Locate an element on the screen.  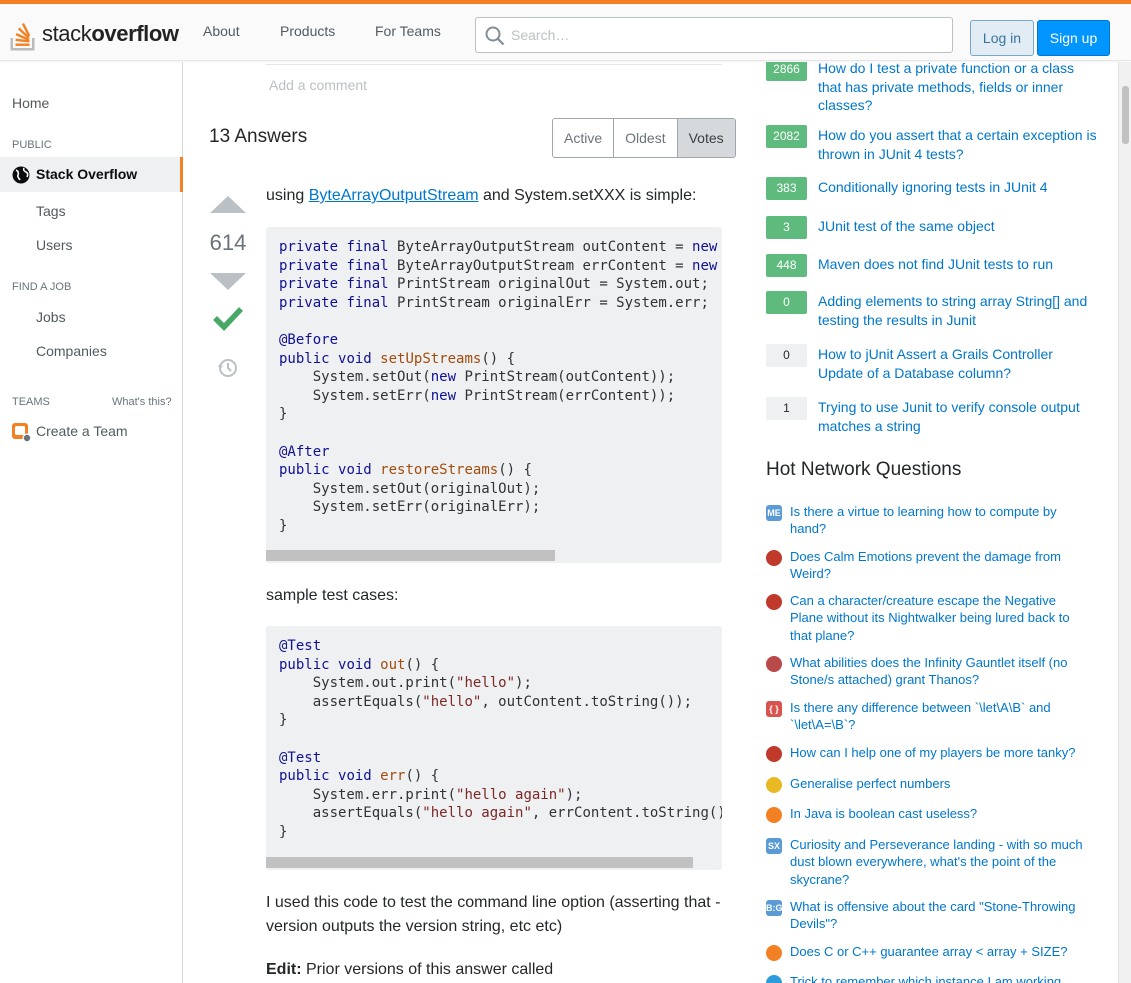
divider is located at coordinates (494, 64).